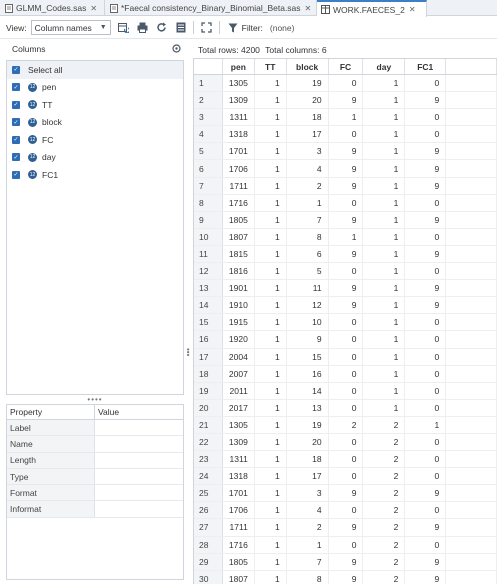  What do you see at coordinates (308, 219) in the screenshot?
I see `cell-block: 7` at bounding box center [308, 219].